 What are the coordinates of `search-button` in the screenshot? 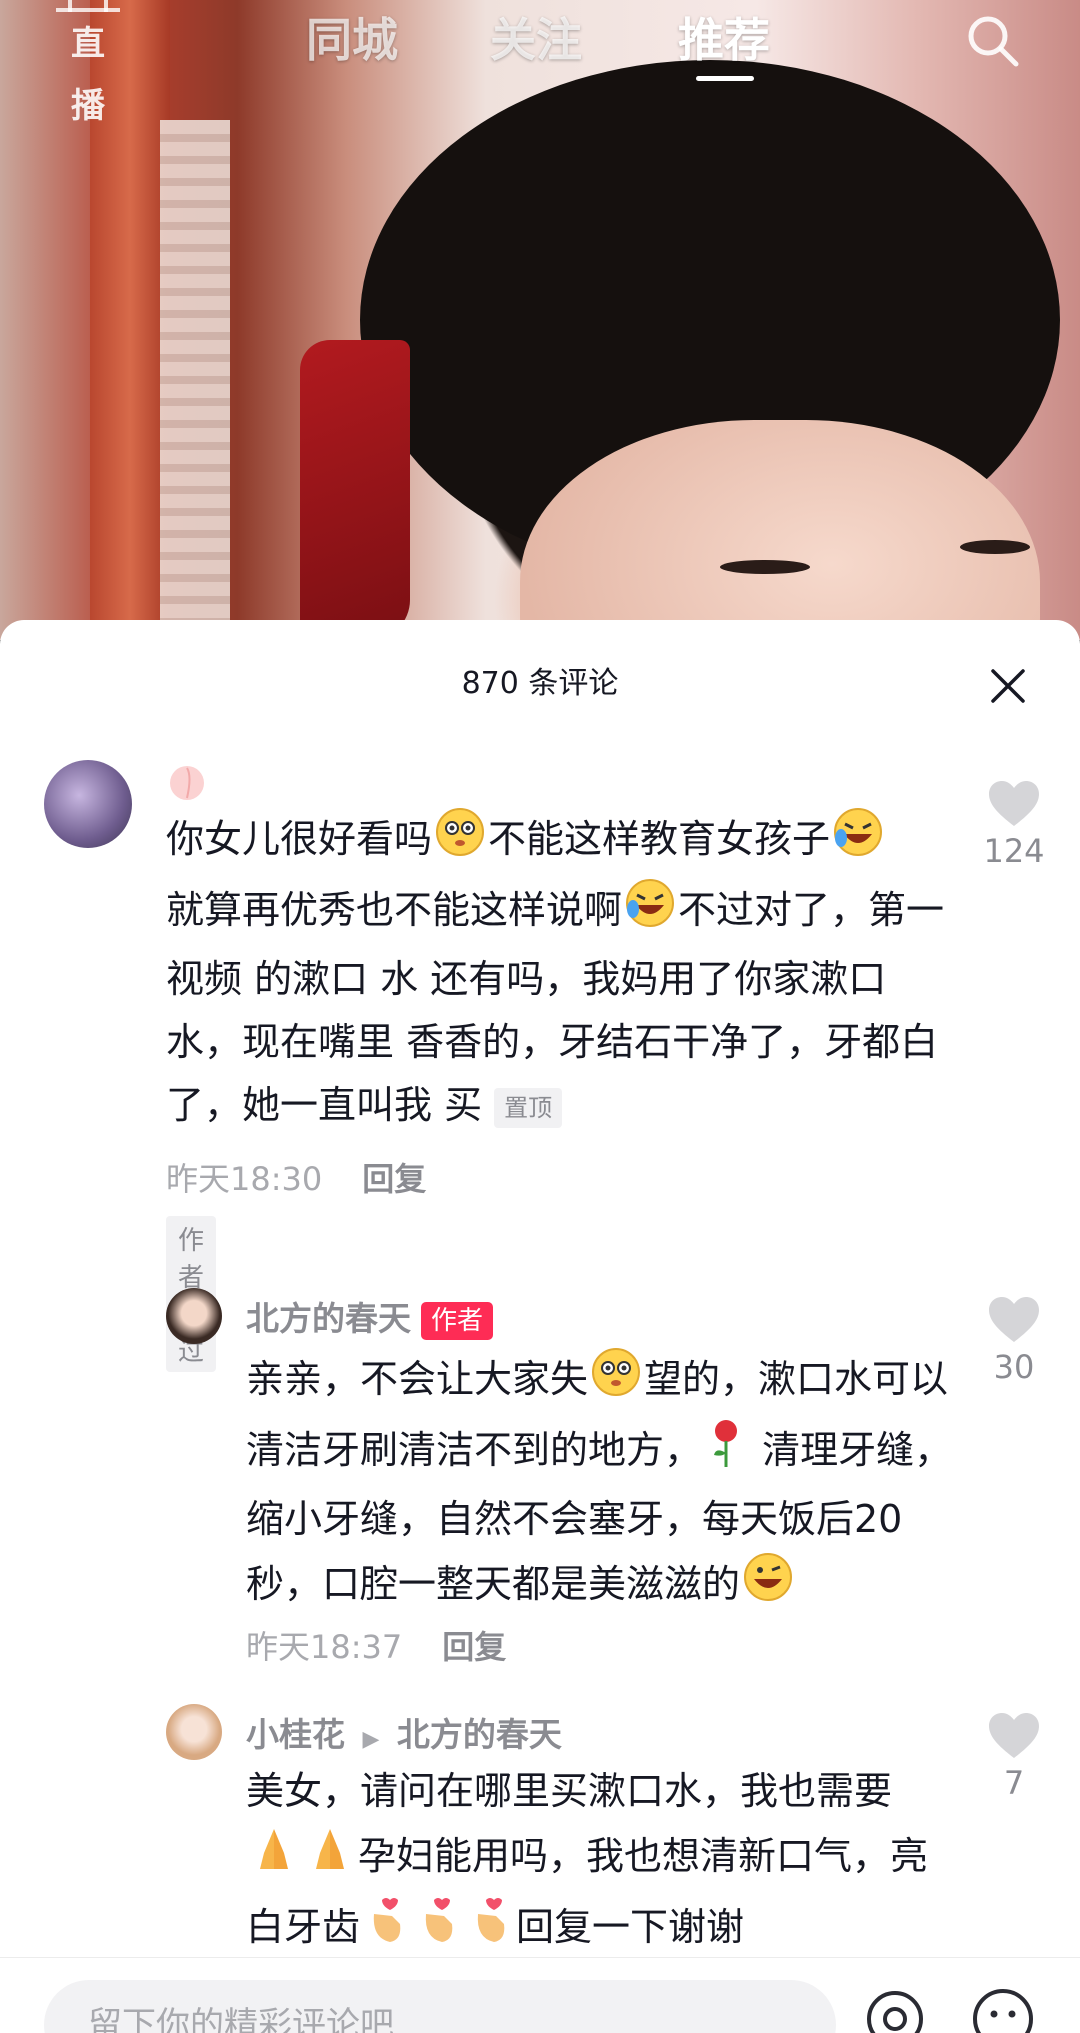 It's located at (992, 40).